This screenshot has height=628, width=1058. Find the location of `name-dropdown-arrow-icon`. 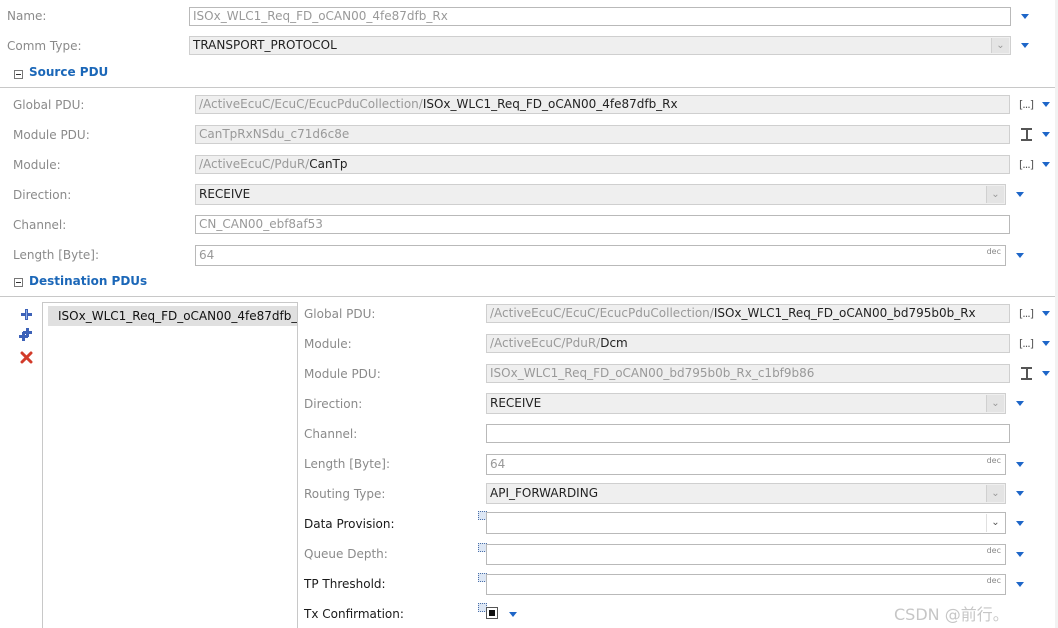

name-dropdown-arrow-icon is located at coordinates (1025, 16).